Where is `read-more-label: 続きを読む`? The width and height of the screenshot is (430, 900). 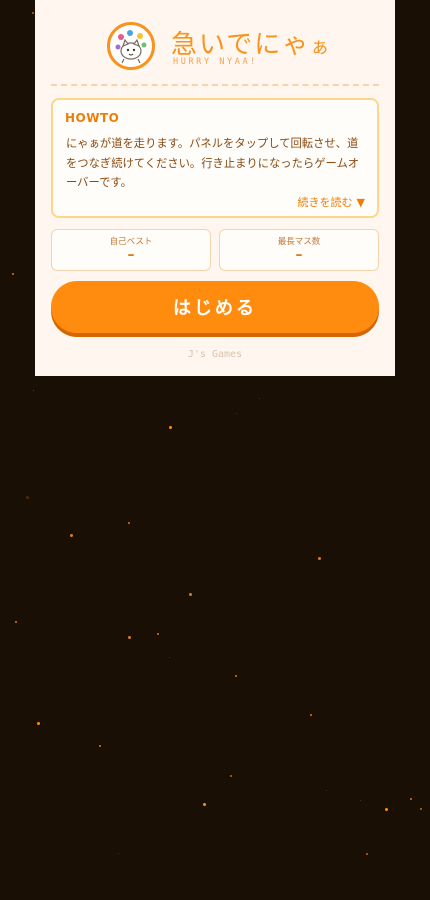
read-more-label: 続きを読む is located at coordinates (325, 202).